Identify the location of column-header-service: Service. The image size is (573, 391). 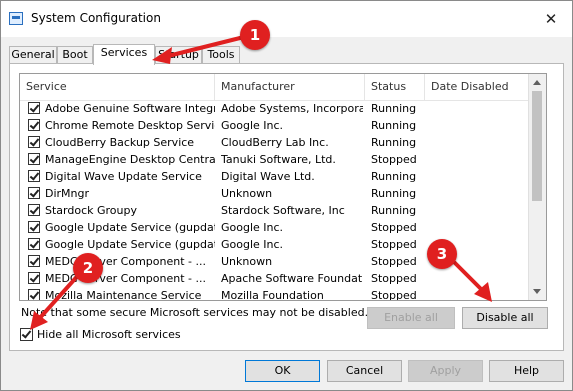
(117, 87).